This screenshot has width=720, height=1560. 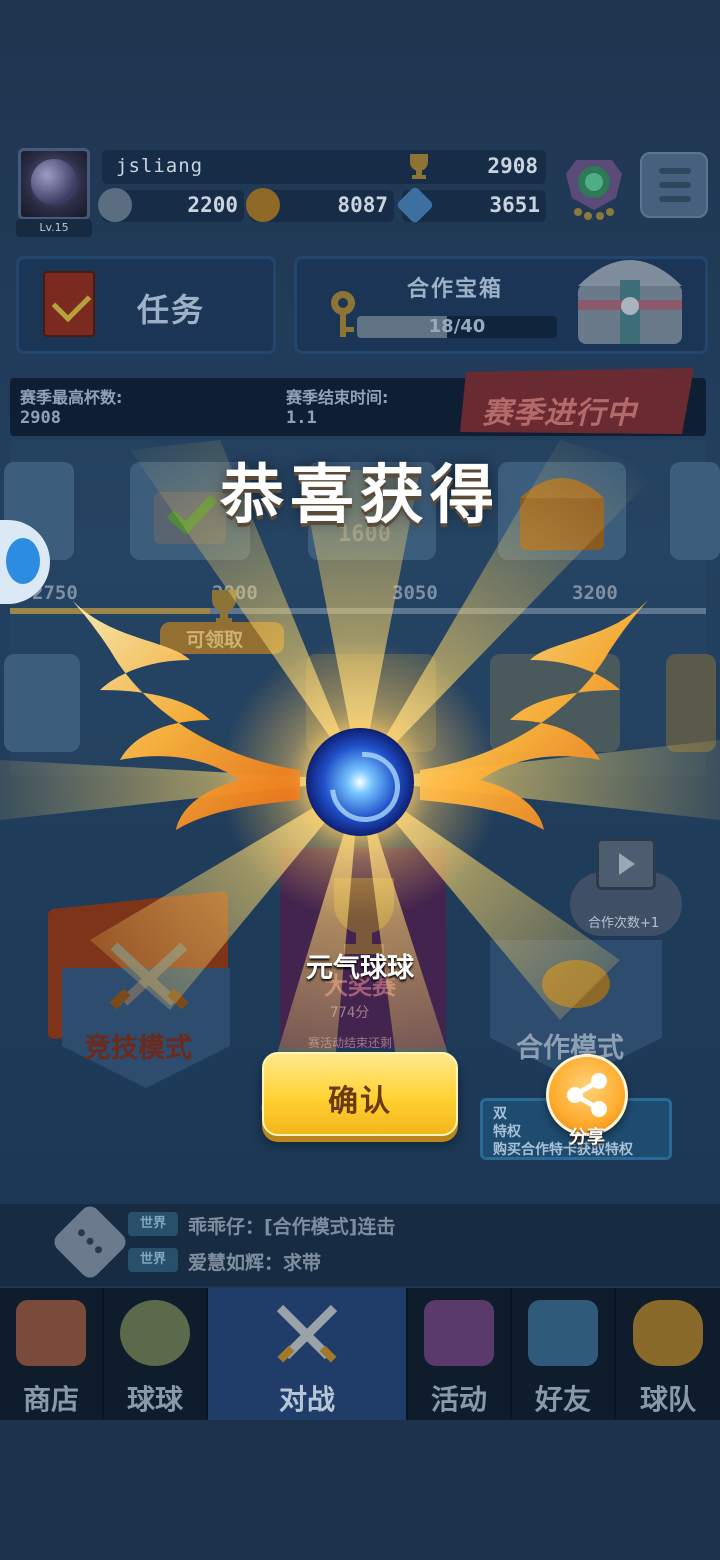 I want to click on share-button: 分享, so click(x=587, y=1101).